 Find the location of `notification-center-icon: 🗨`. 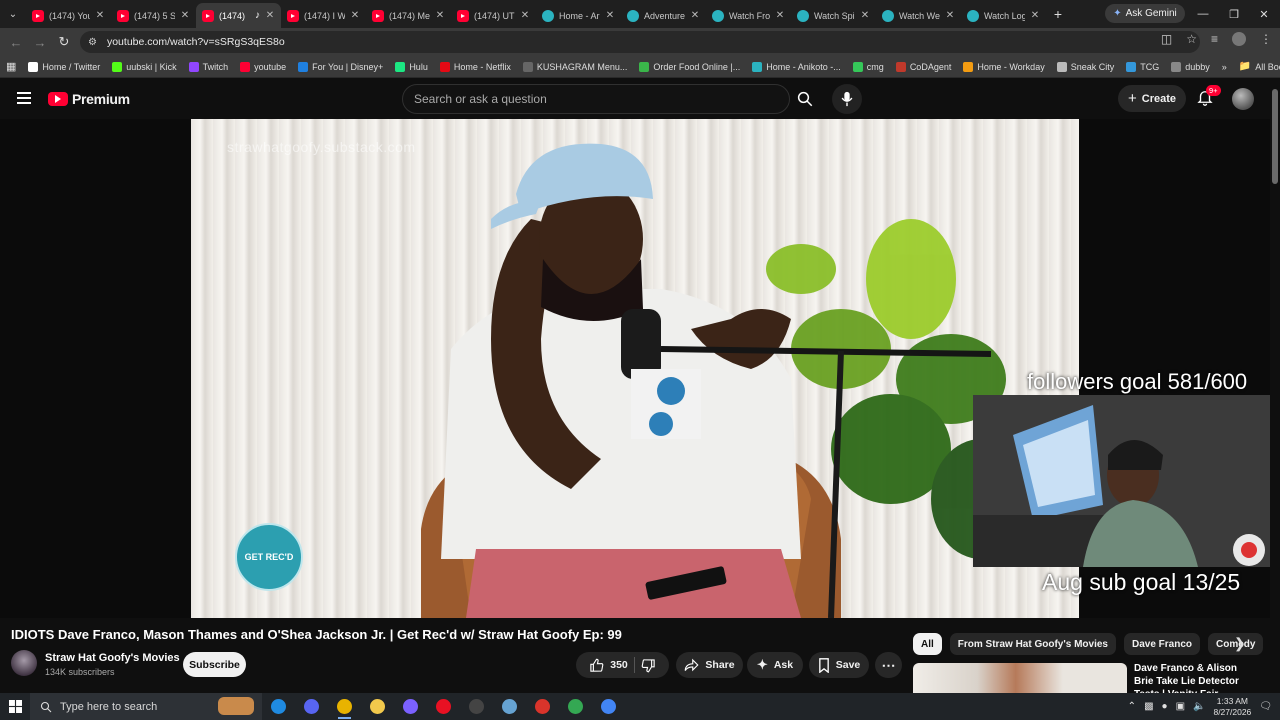

notification-center-icon: 🗨 is located at coordinates (1265, 706).